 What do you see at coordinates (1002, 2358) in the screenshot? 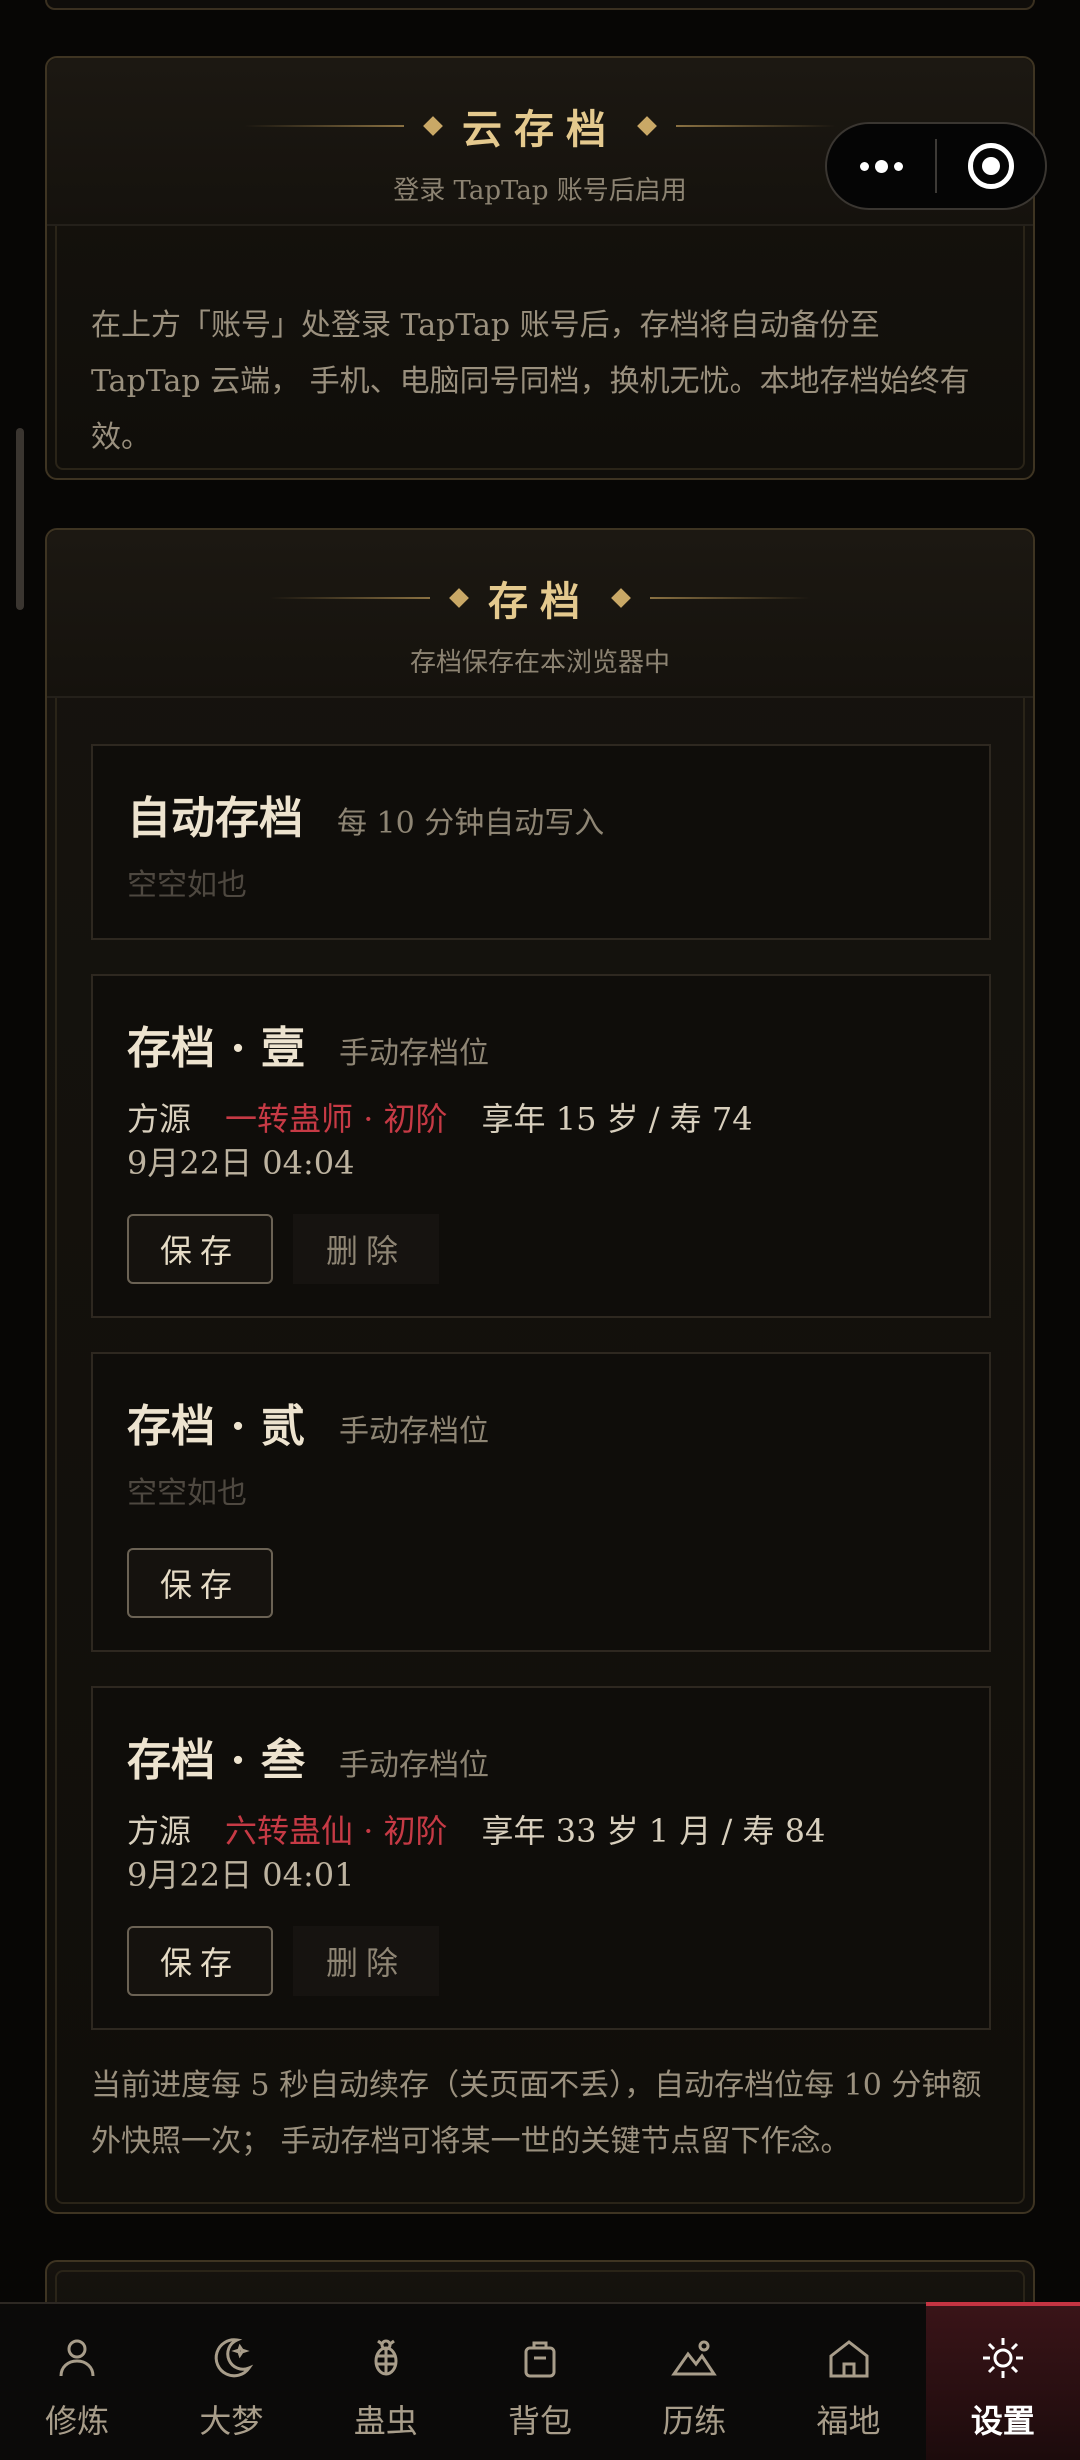
I see `gear-icon` at bounding box center [1002, 2358].